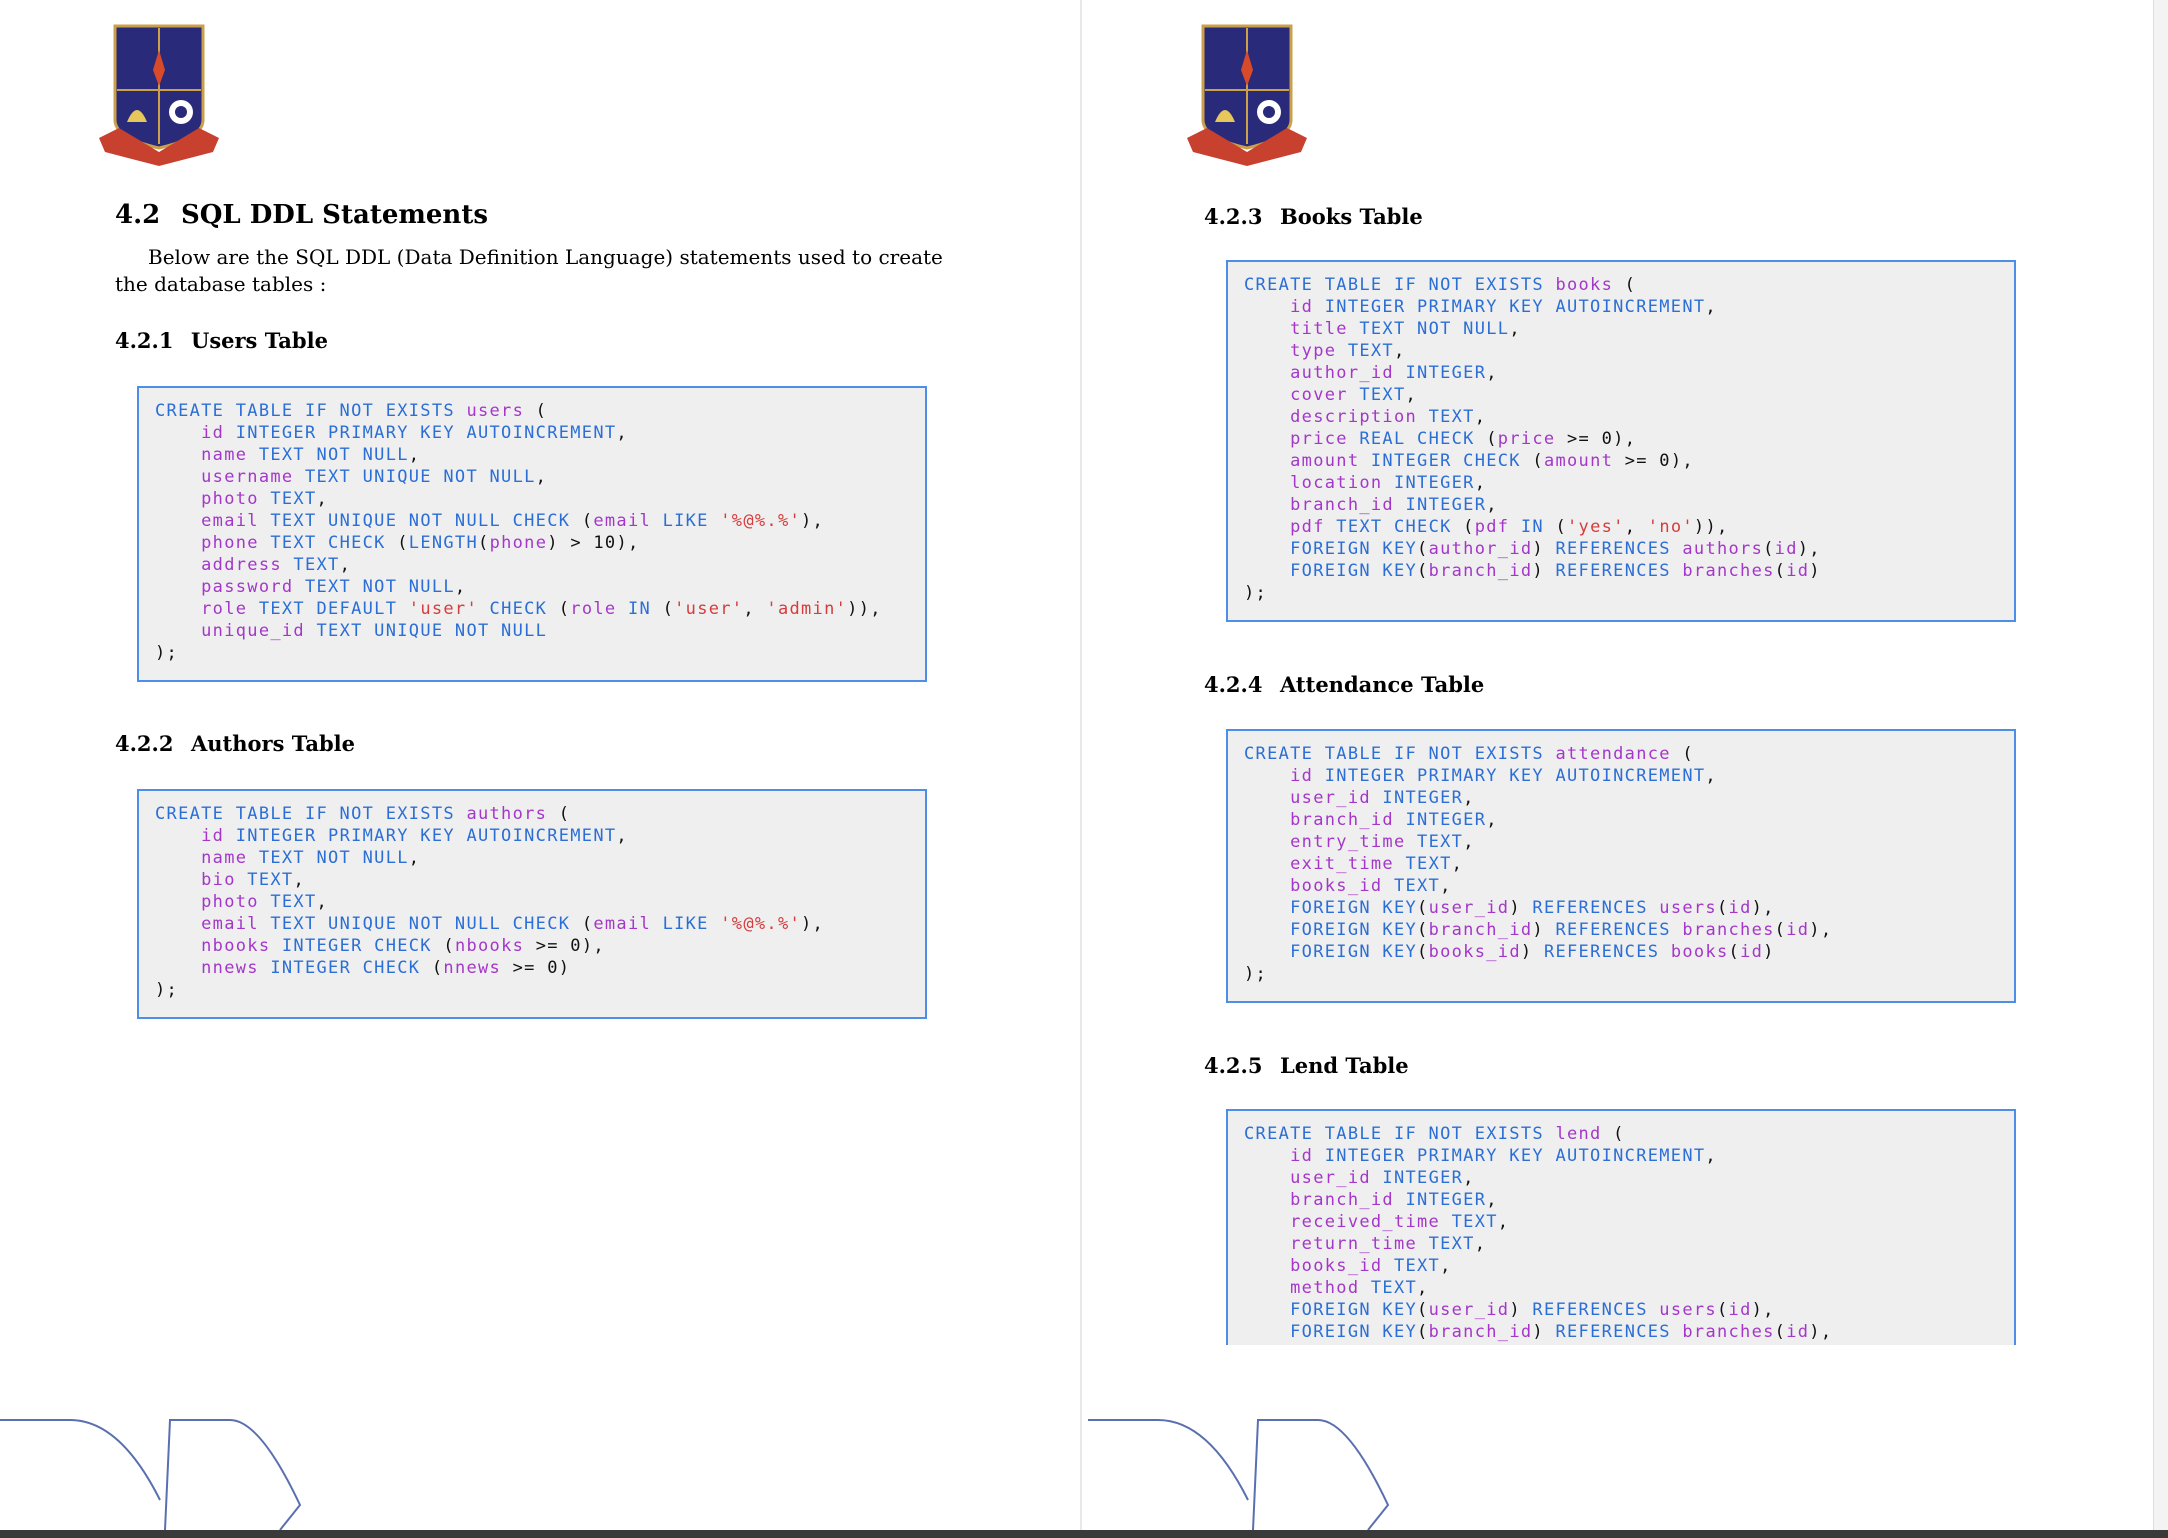  I want to click on code-token: IF NOT EXISTS, so click(1474, 285).